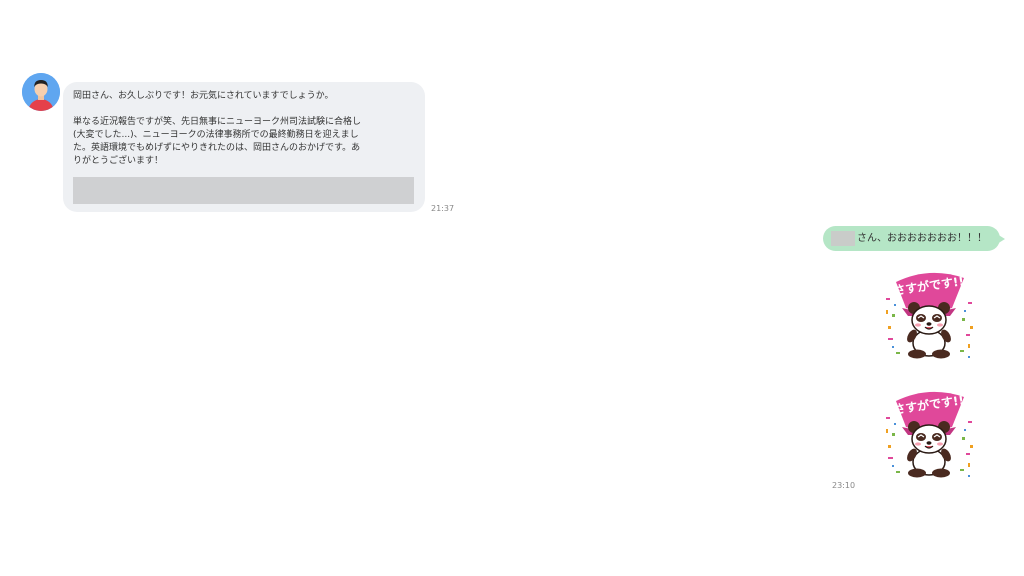  Describe the element at coordinates (1001, 239) in the screenshot. I see `bubble-tail` at that location.